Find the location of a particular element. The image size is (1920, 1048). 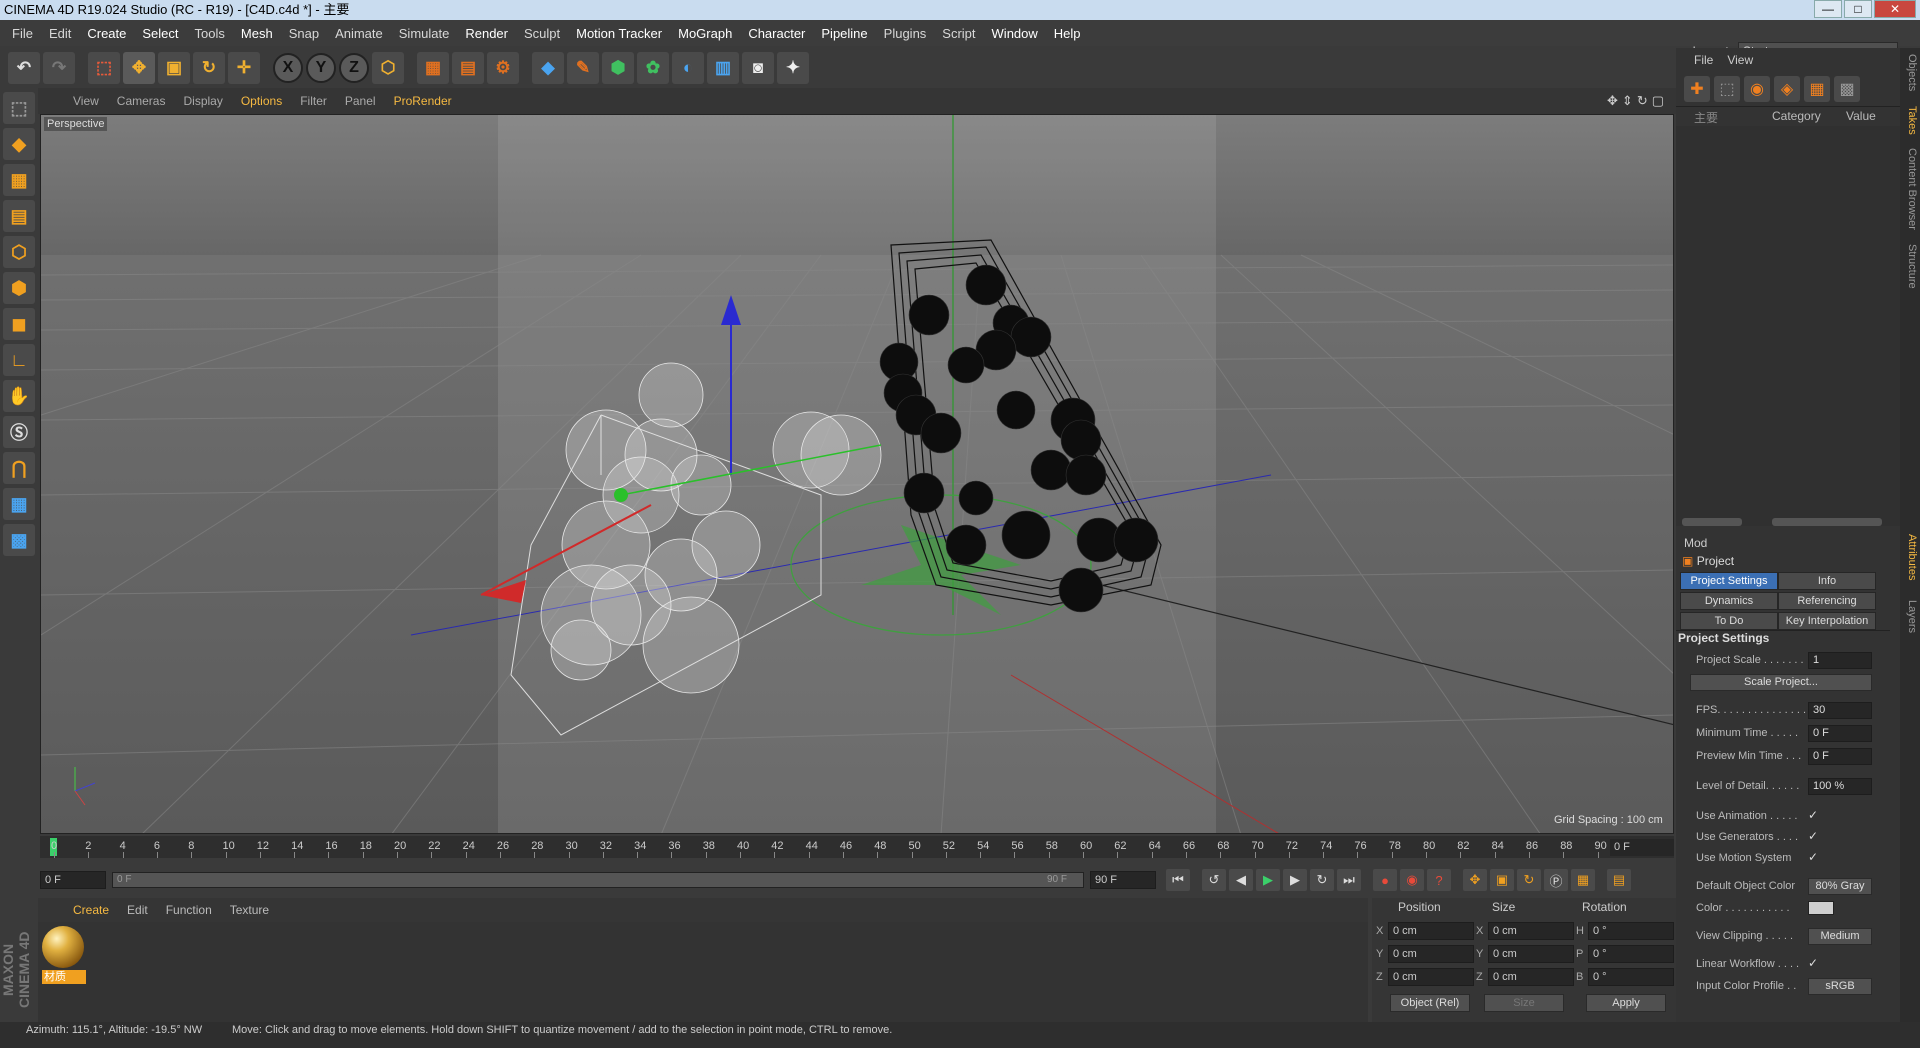

tab-attributes: Attributes is located at coordinates (1910, 557).